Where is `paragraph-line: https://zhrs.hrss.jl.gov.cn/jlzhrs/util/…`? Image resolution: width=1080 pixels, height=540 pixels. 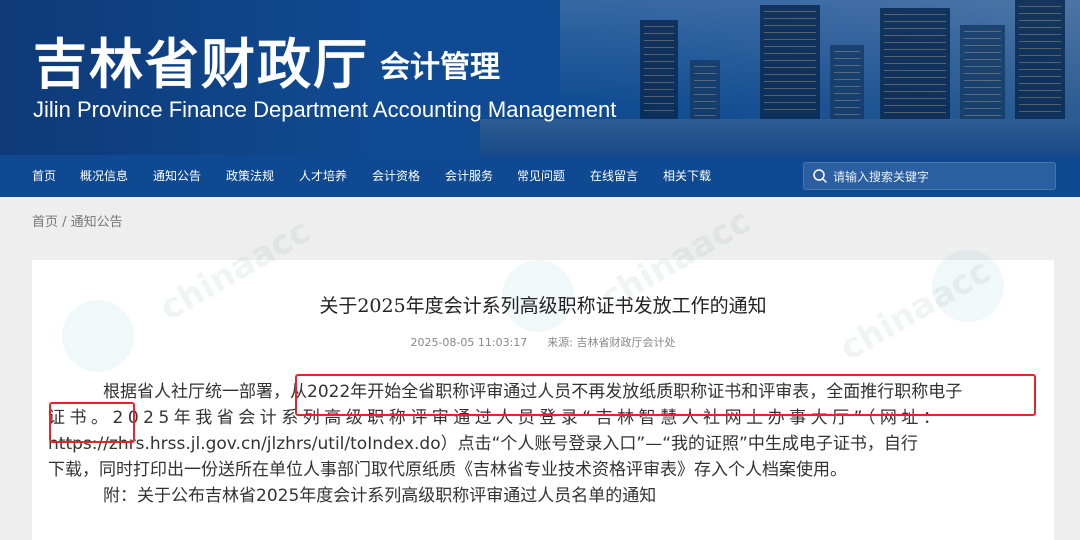 paragraph-line: https://zhrs.hrss.jl.gov.cn/jlzhrs/util/… is located at coordinates (483, 444).